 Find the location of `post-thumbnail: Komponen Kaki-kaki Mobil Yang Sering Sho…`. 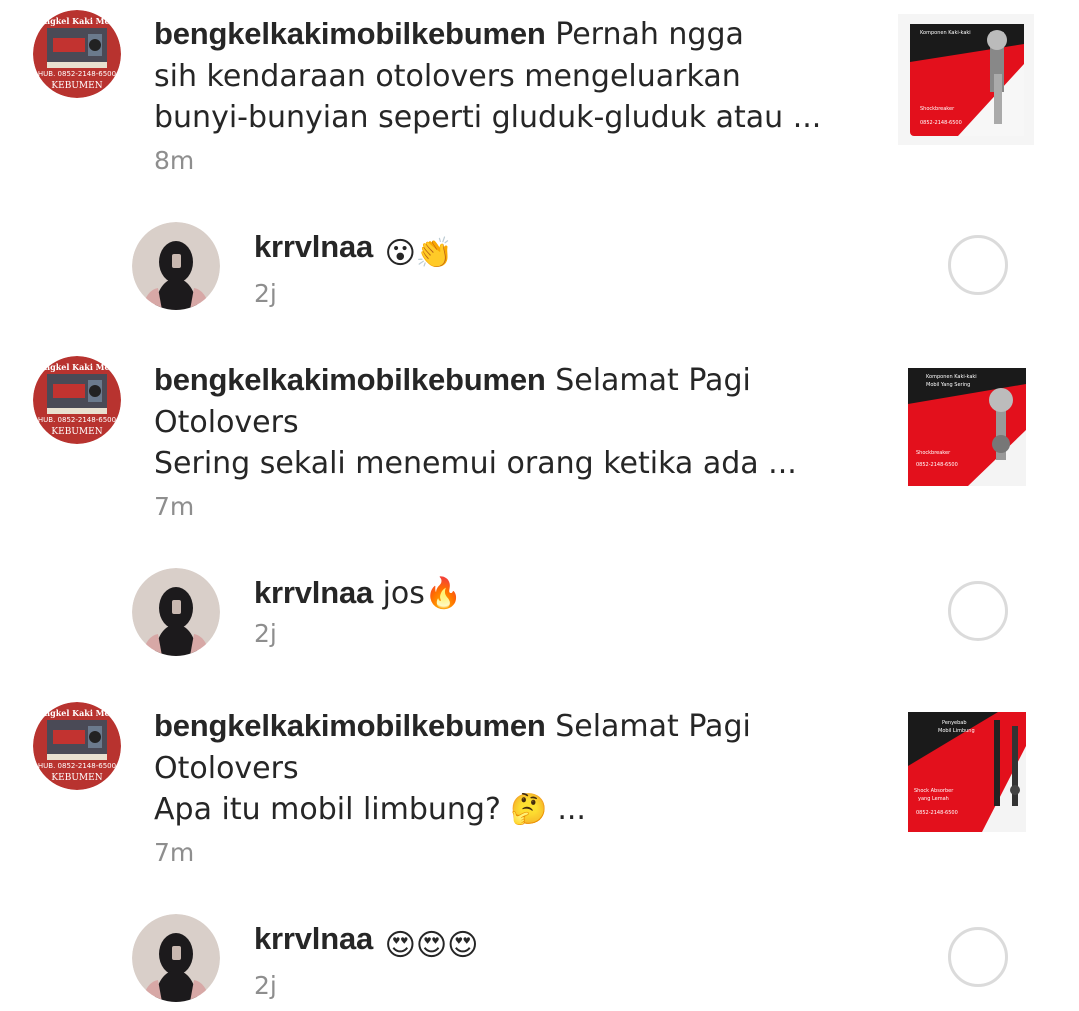

post-thumbnail: Komponen Kaki-kaki Mobil Yang Sering Sho… is located at coordinates (966, 425).